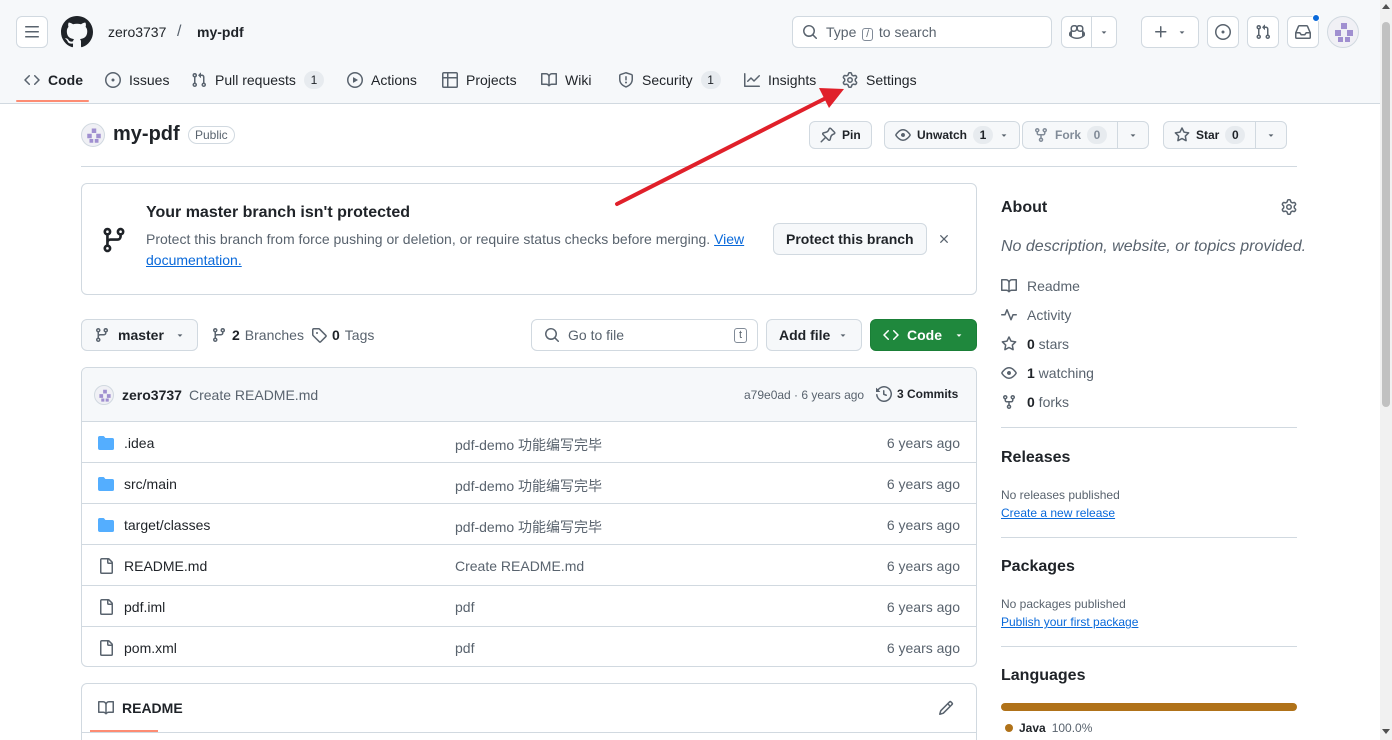  Describe the element at coordinates (729, 239) in the screenshot. I see `view-docs-link-part1: View` at that location.